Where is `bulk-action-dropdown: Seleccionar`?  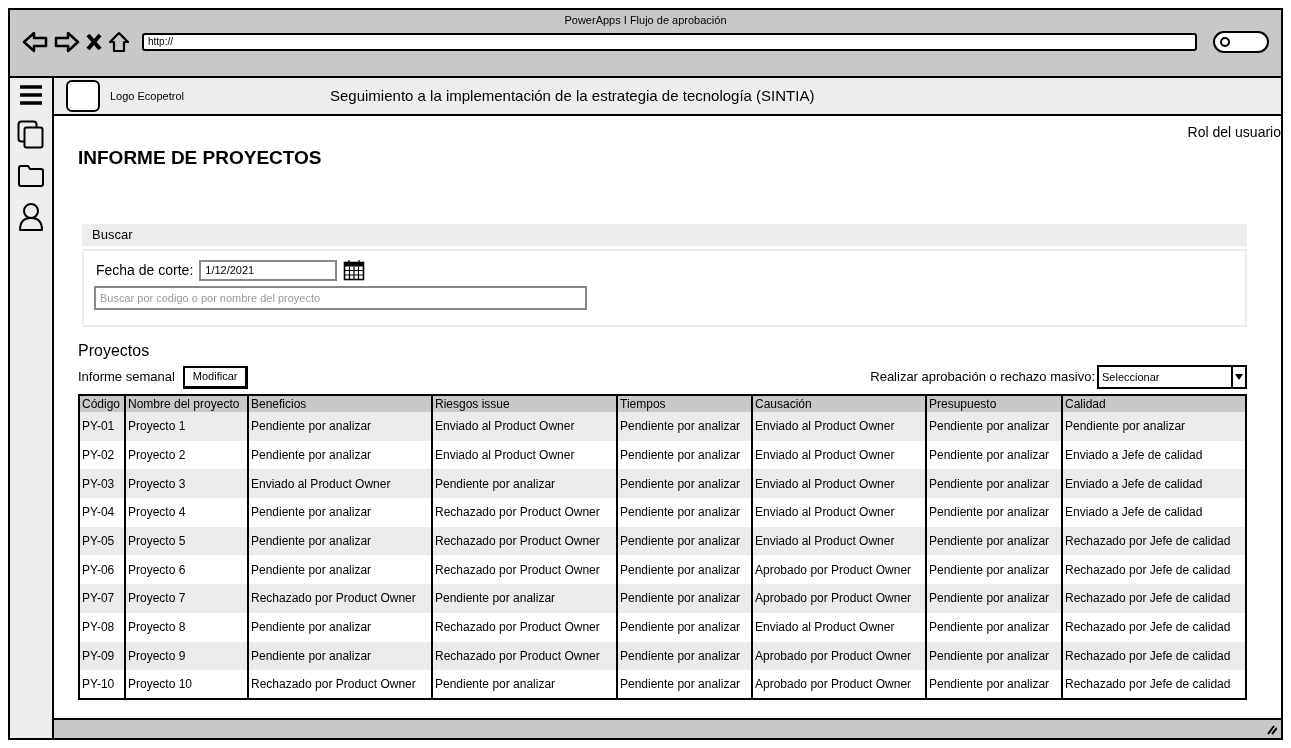 bulk-action-dropdown: Seleccionar is located at coordinates (1172, 377).